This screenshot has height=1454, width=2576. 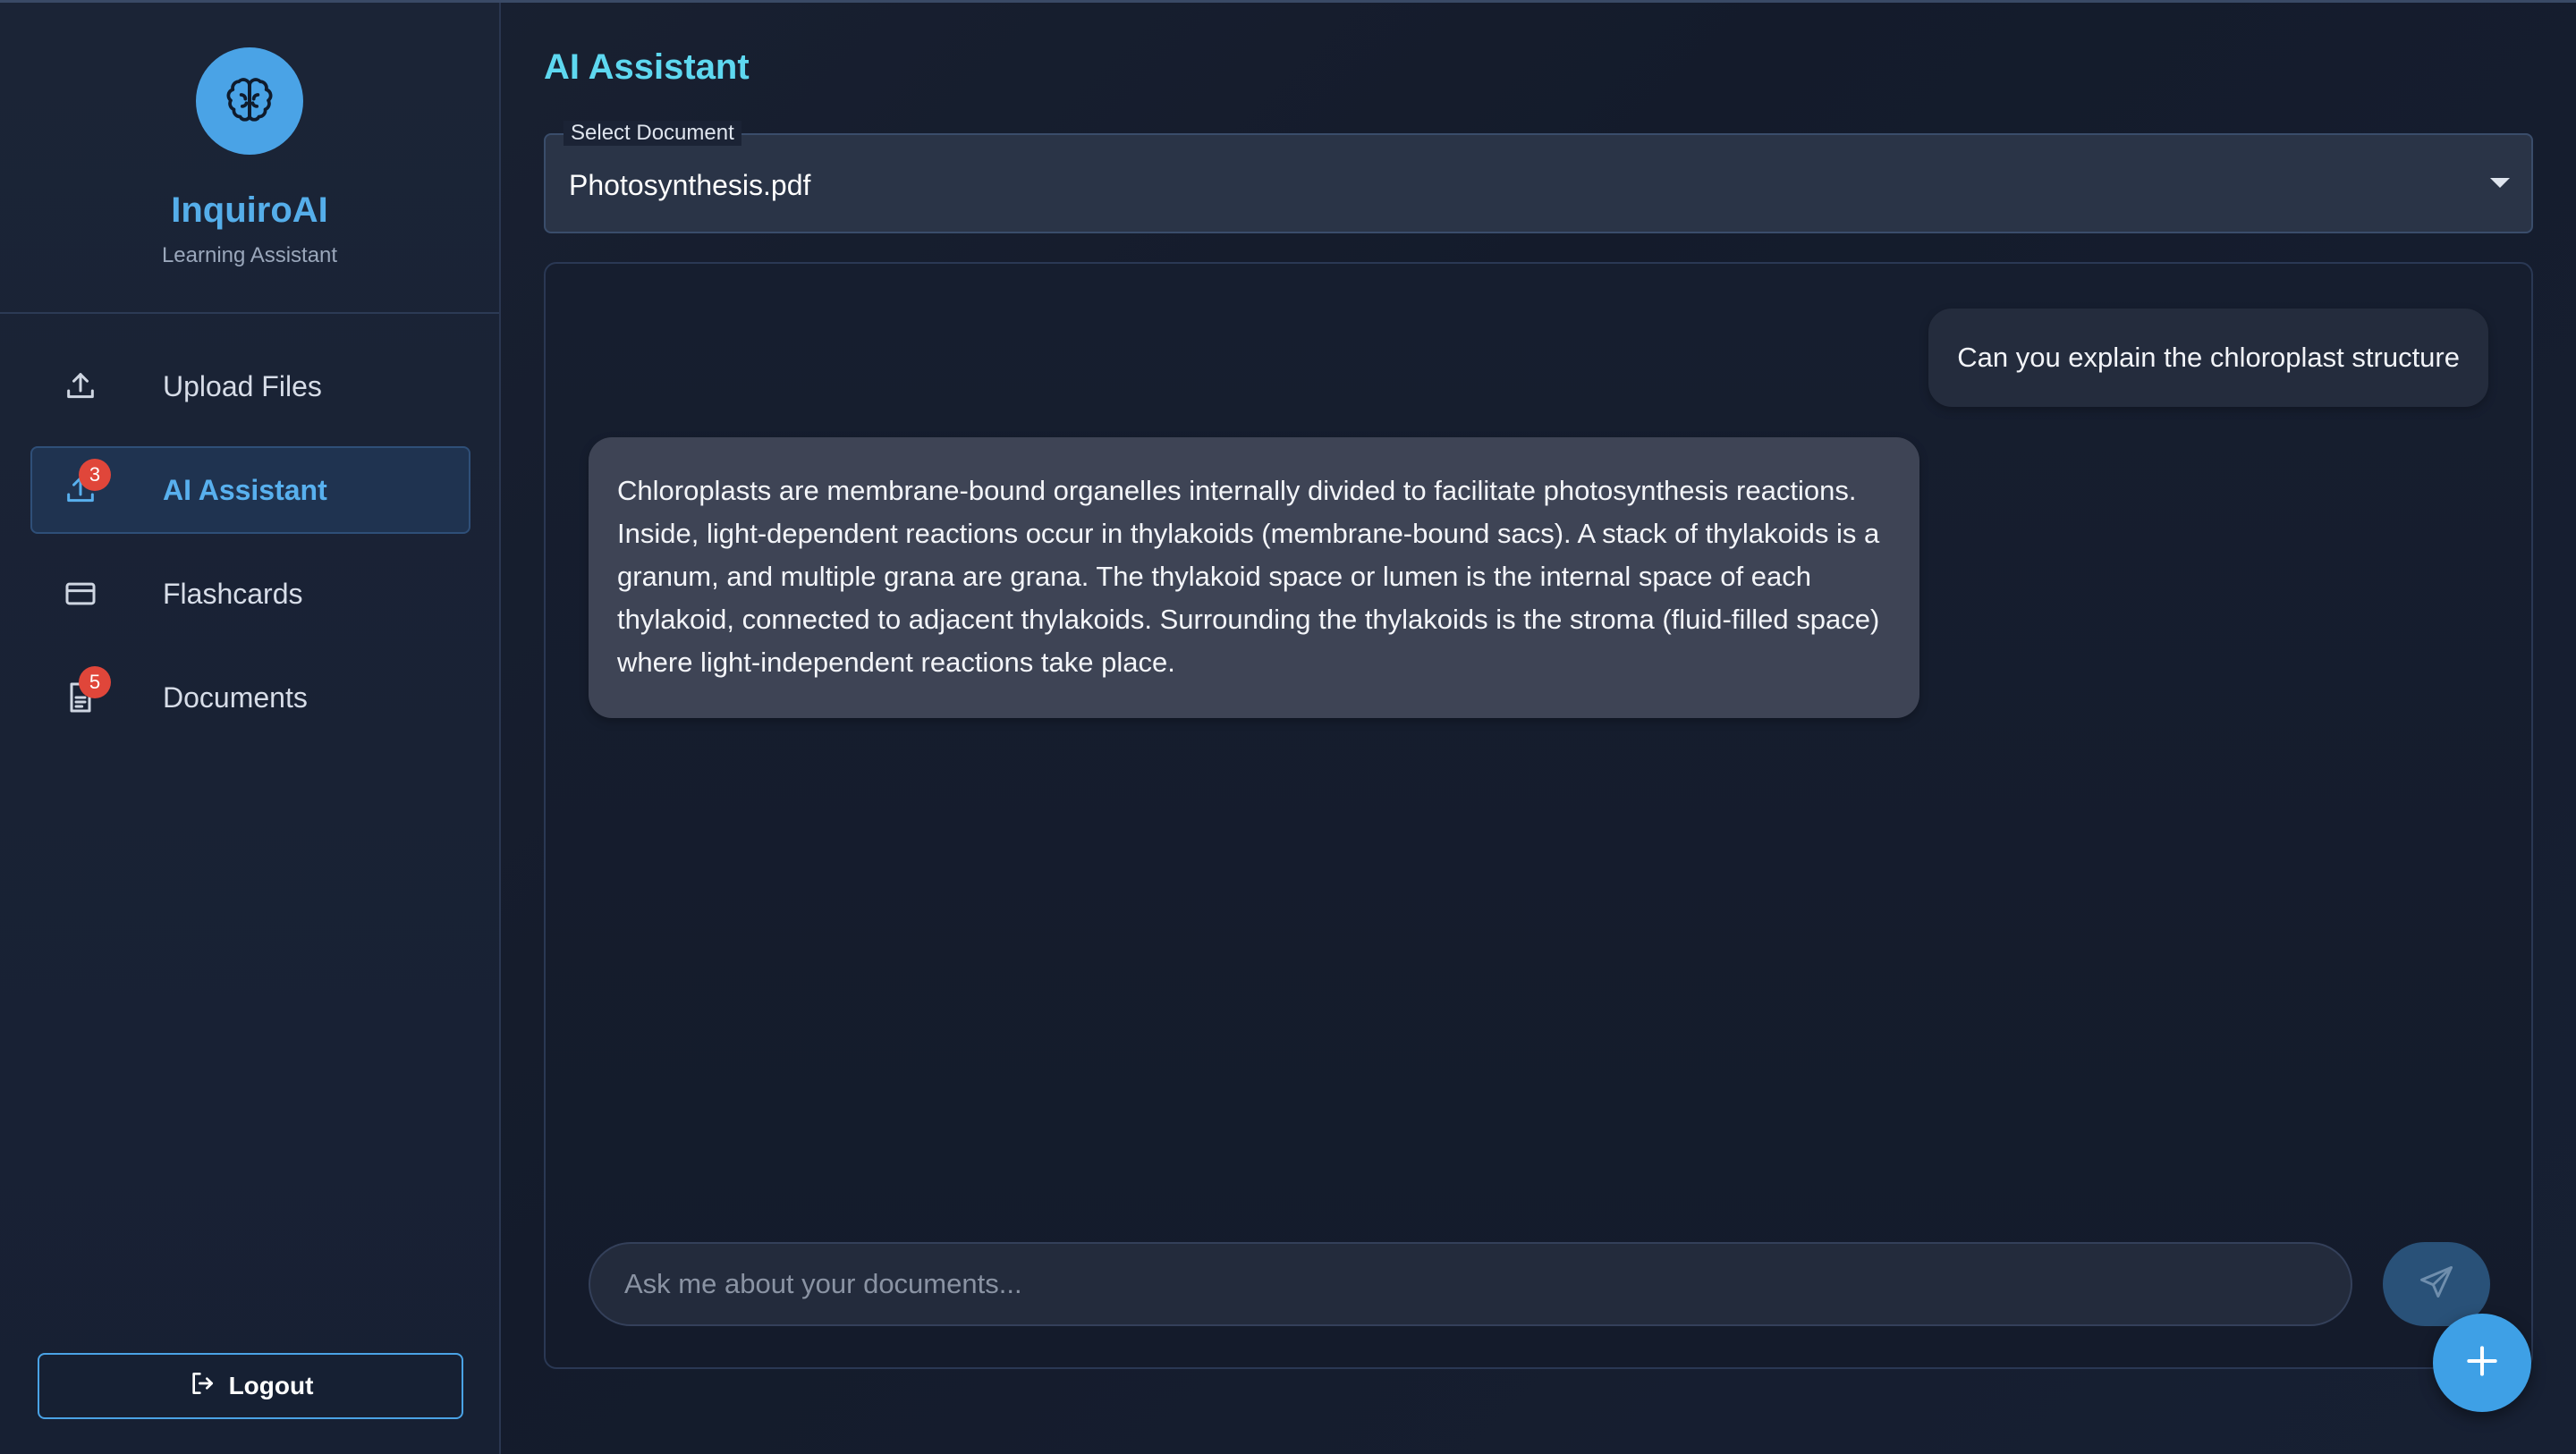 I want to click on logout-button: Logout, so click(x=250, y=1386).